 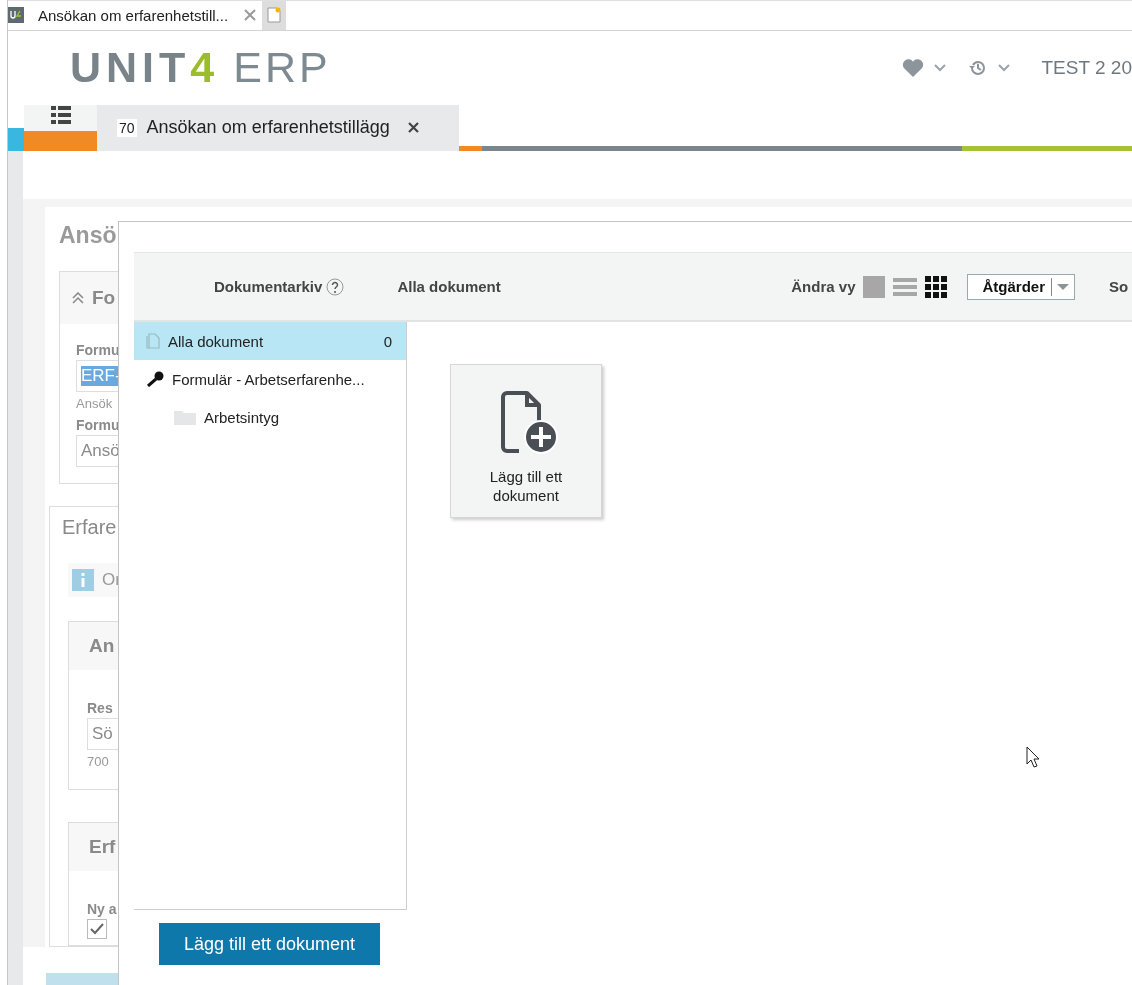 What do you see at coordinates (278, 127) in the screenshot?
I see `document-tab: 70 Ansökan om erfarenhetstillägg` at bounding box center [278, 127].